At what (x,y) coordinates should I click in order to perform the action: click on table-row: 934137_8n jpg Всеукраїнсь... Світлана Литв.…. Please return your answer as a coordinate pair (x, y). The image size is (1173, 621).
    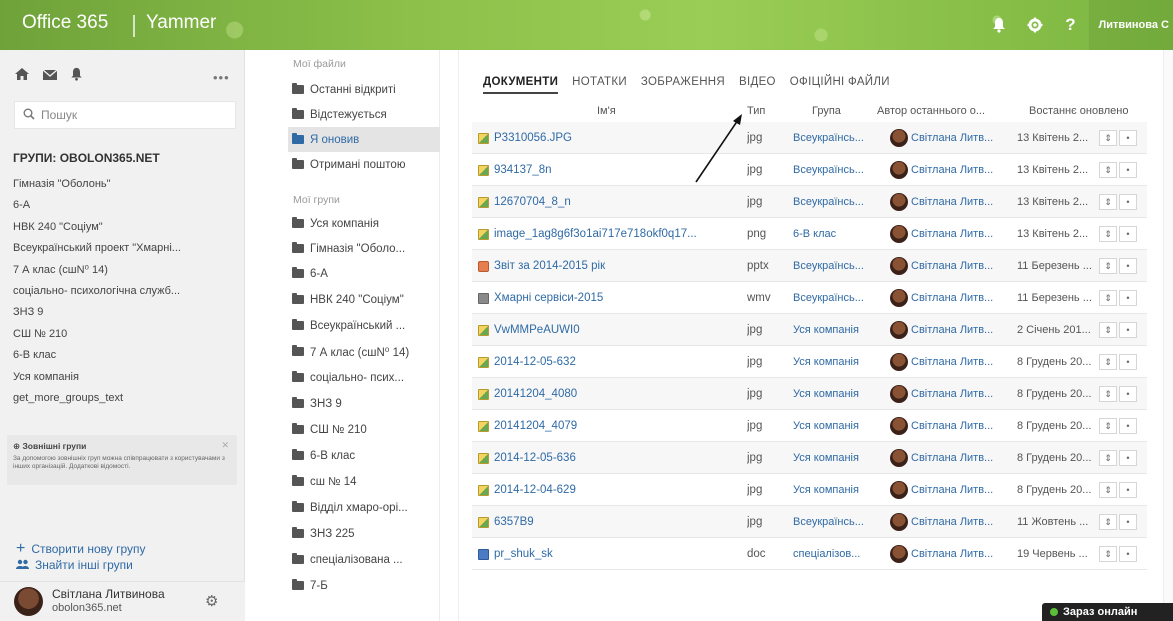
    Looking at the image, I should click on (809, 170).